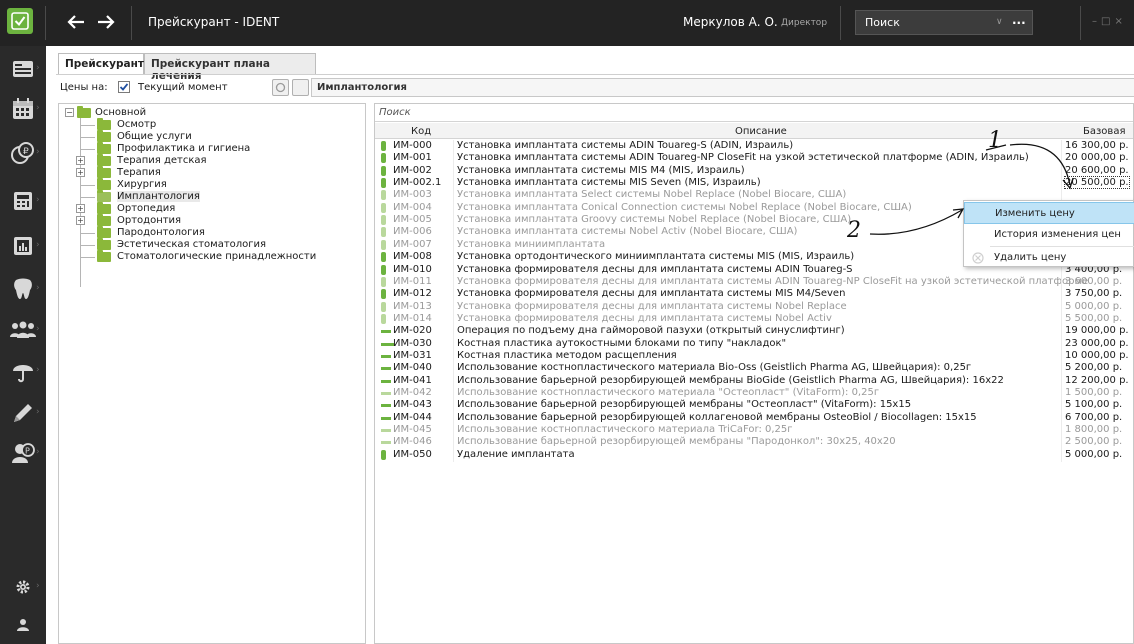 This screenshot has width=1134, height=644. I want to click on sidebar-item-patients: ›, so click(23, 69).